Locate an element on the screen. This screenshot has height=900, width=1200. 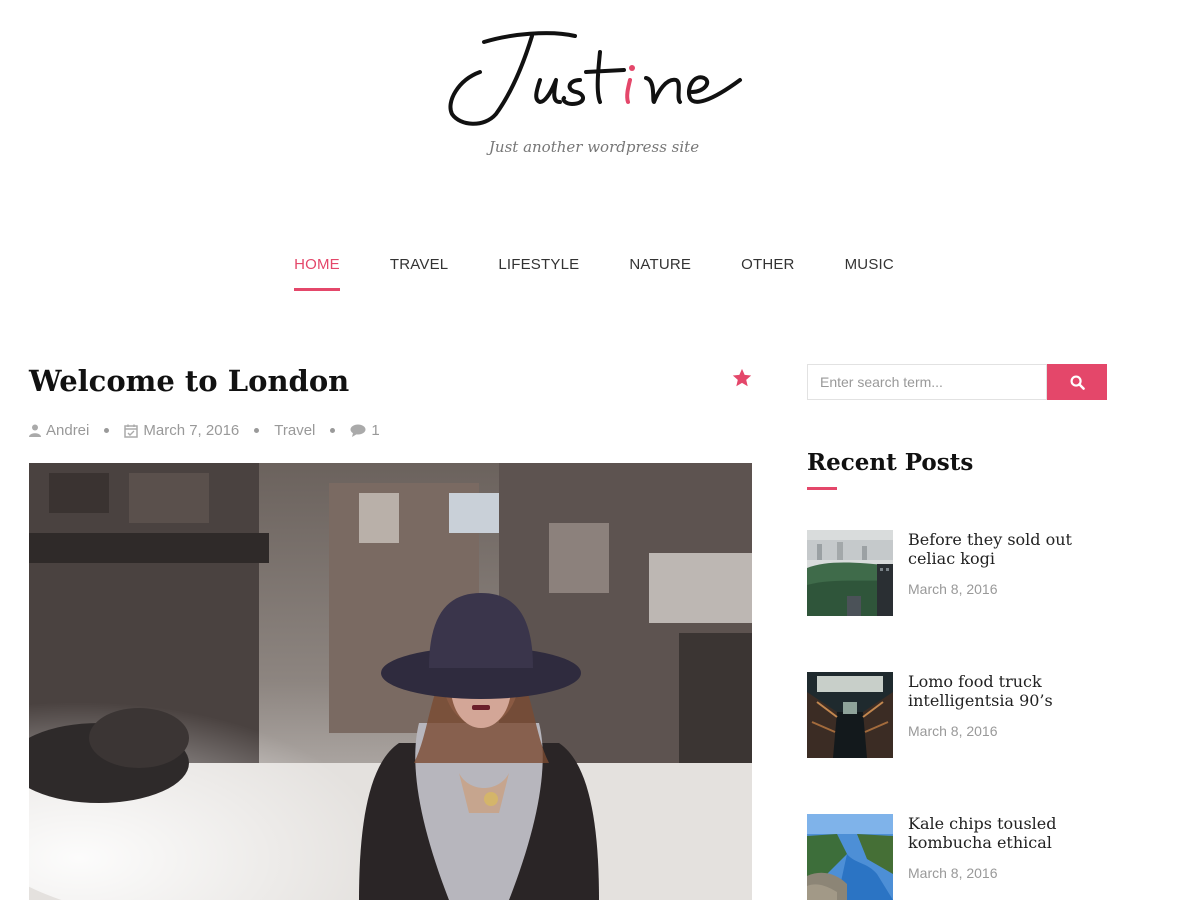
site-logo-graphic is located at coordinates (595, 78).